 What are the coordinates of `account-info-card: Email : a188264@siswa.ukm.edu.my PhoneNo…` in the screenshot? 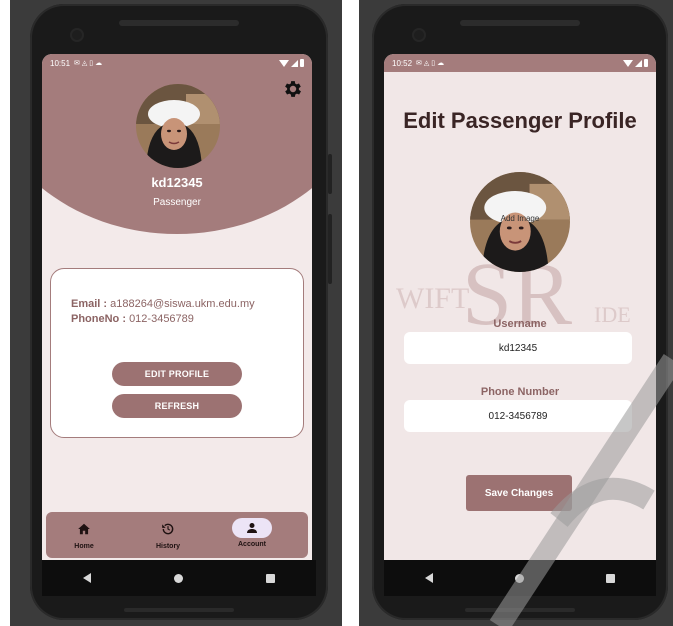 It's located at (177, 353).